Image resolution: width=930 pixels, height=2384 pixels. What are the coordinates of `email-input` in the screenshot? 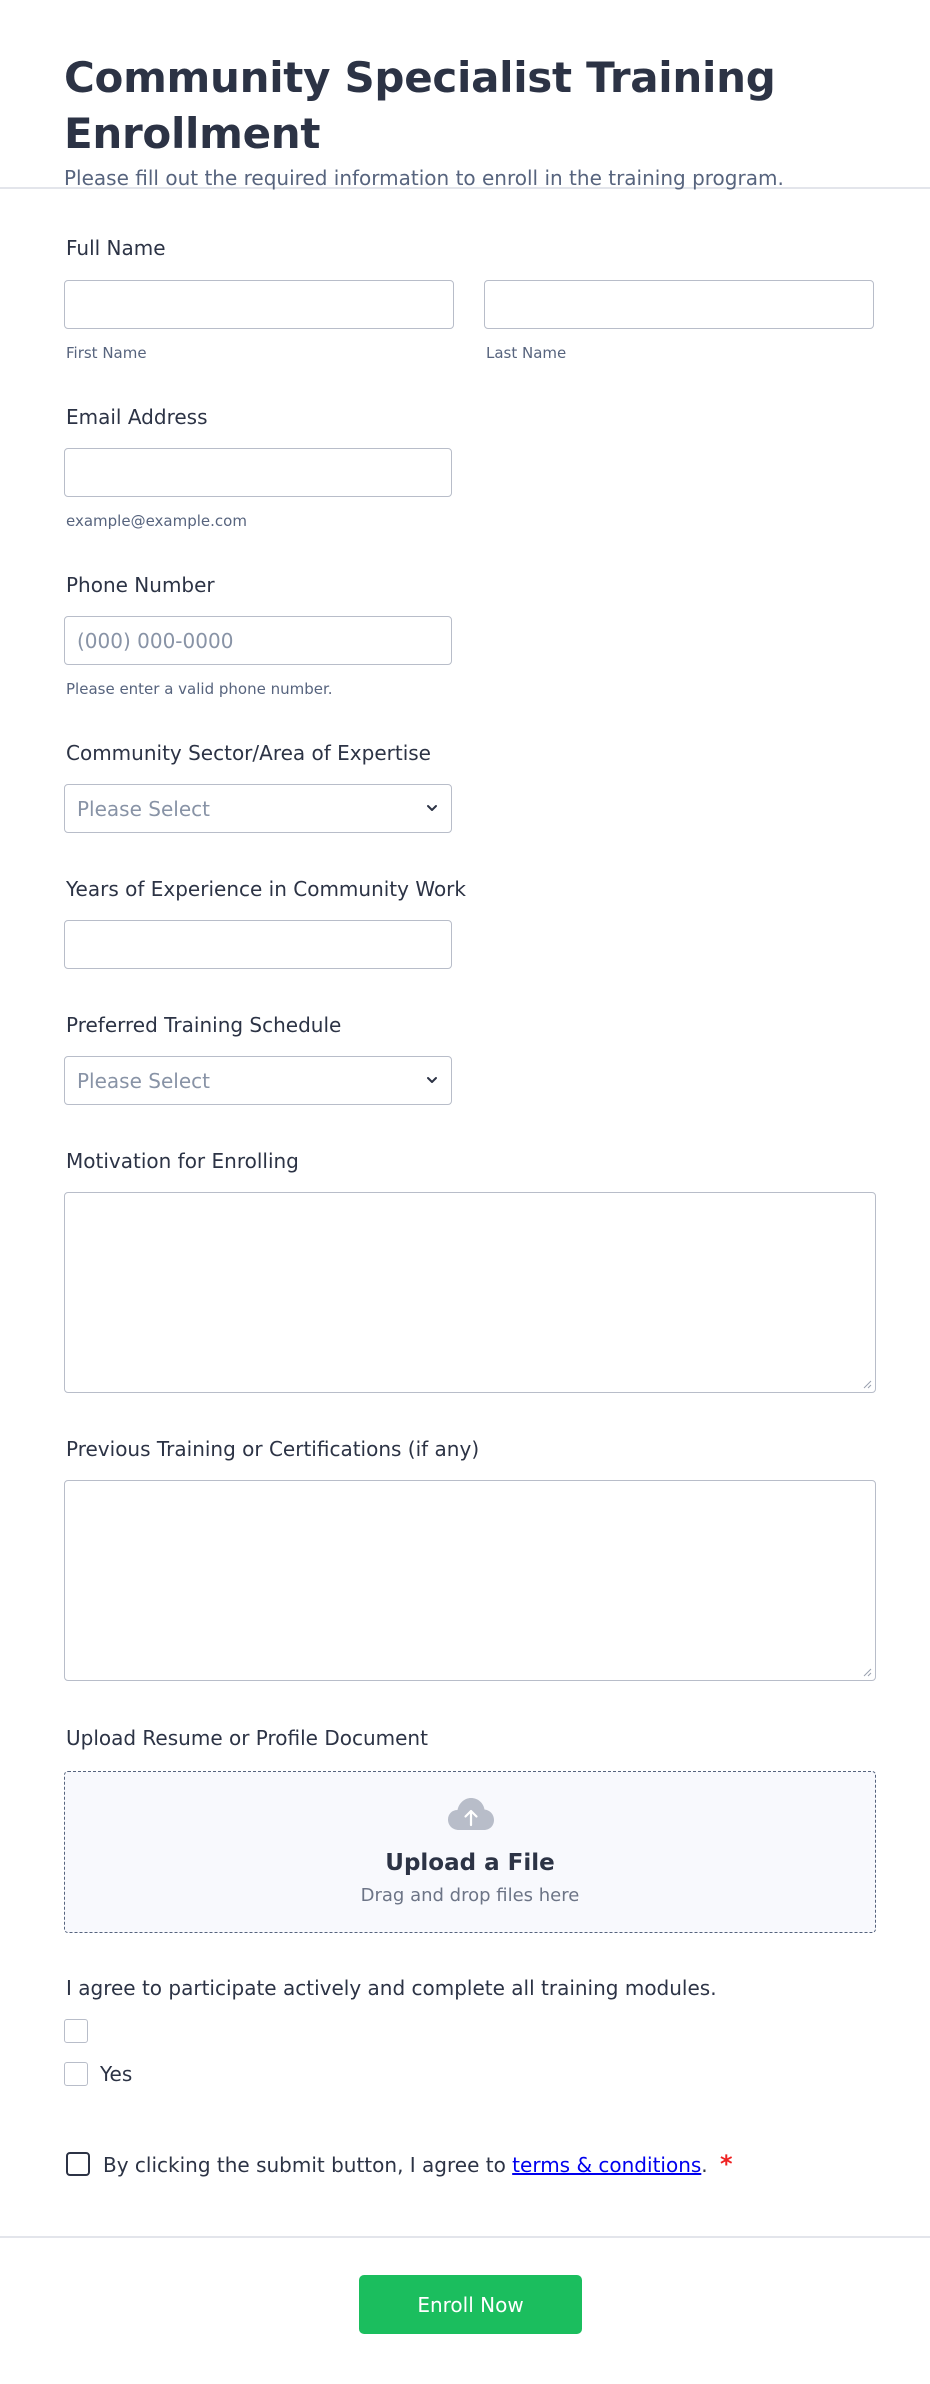 It's located at (258, 472).